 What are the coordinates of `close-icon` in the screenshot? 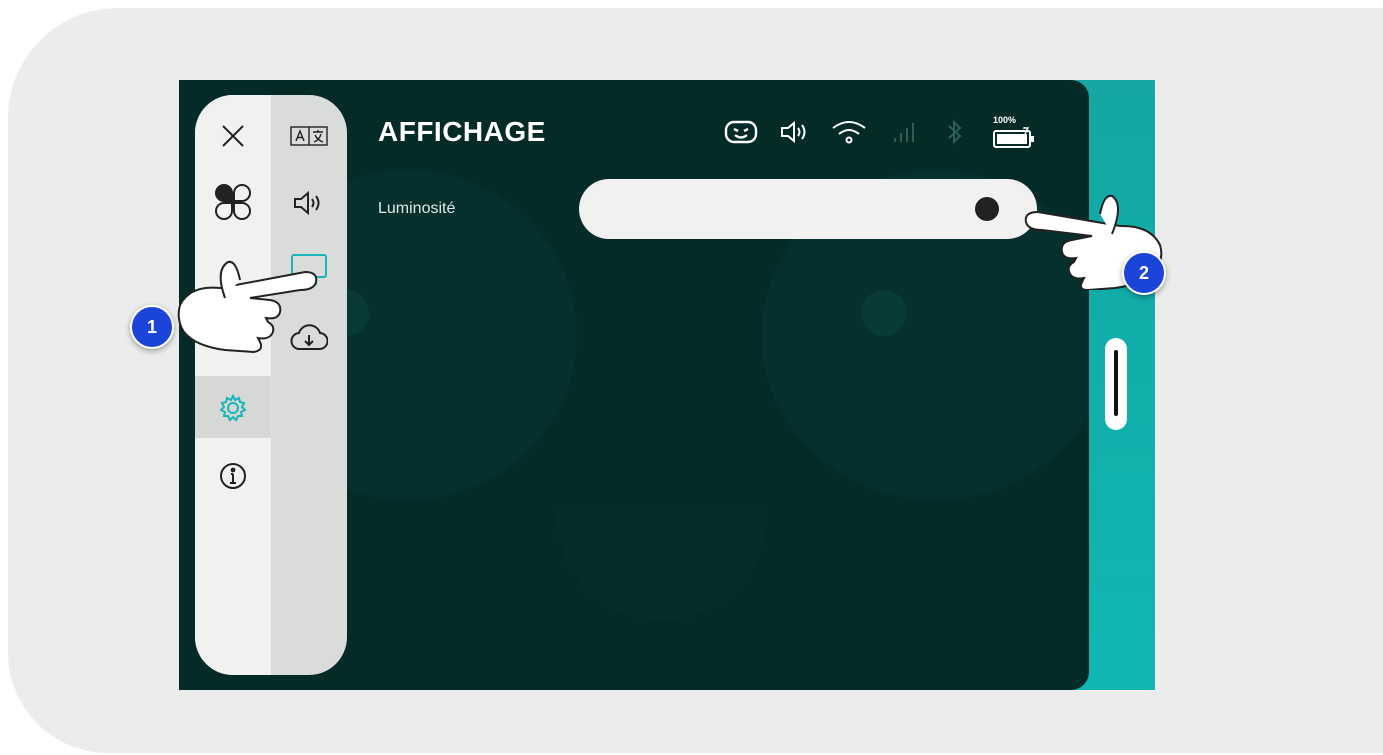 It's located at (233, 136).